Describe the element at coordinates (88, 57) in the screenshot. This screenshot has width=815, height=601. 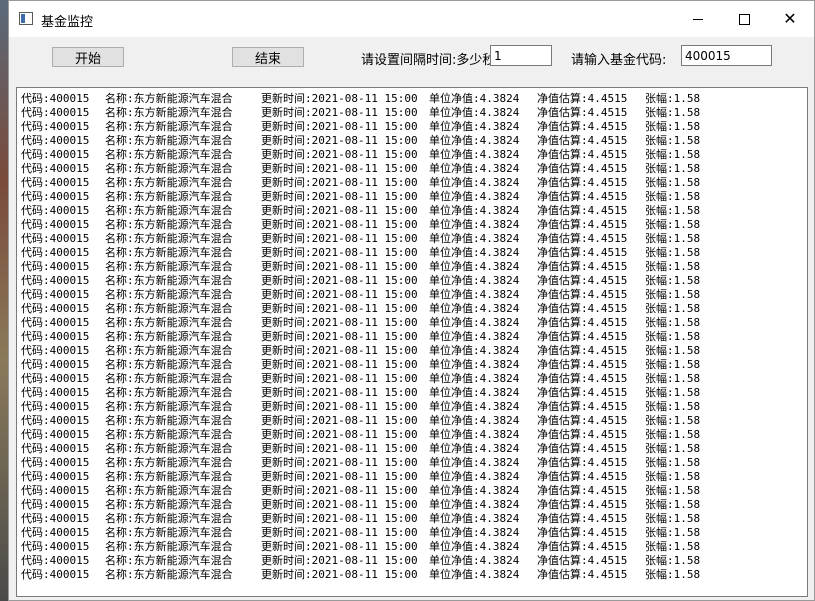
I see `start-button: 开始` at that location.